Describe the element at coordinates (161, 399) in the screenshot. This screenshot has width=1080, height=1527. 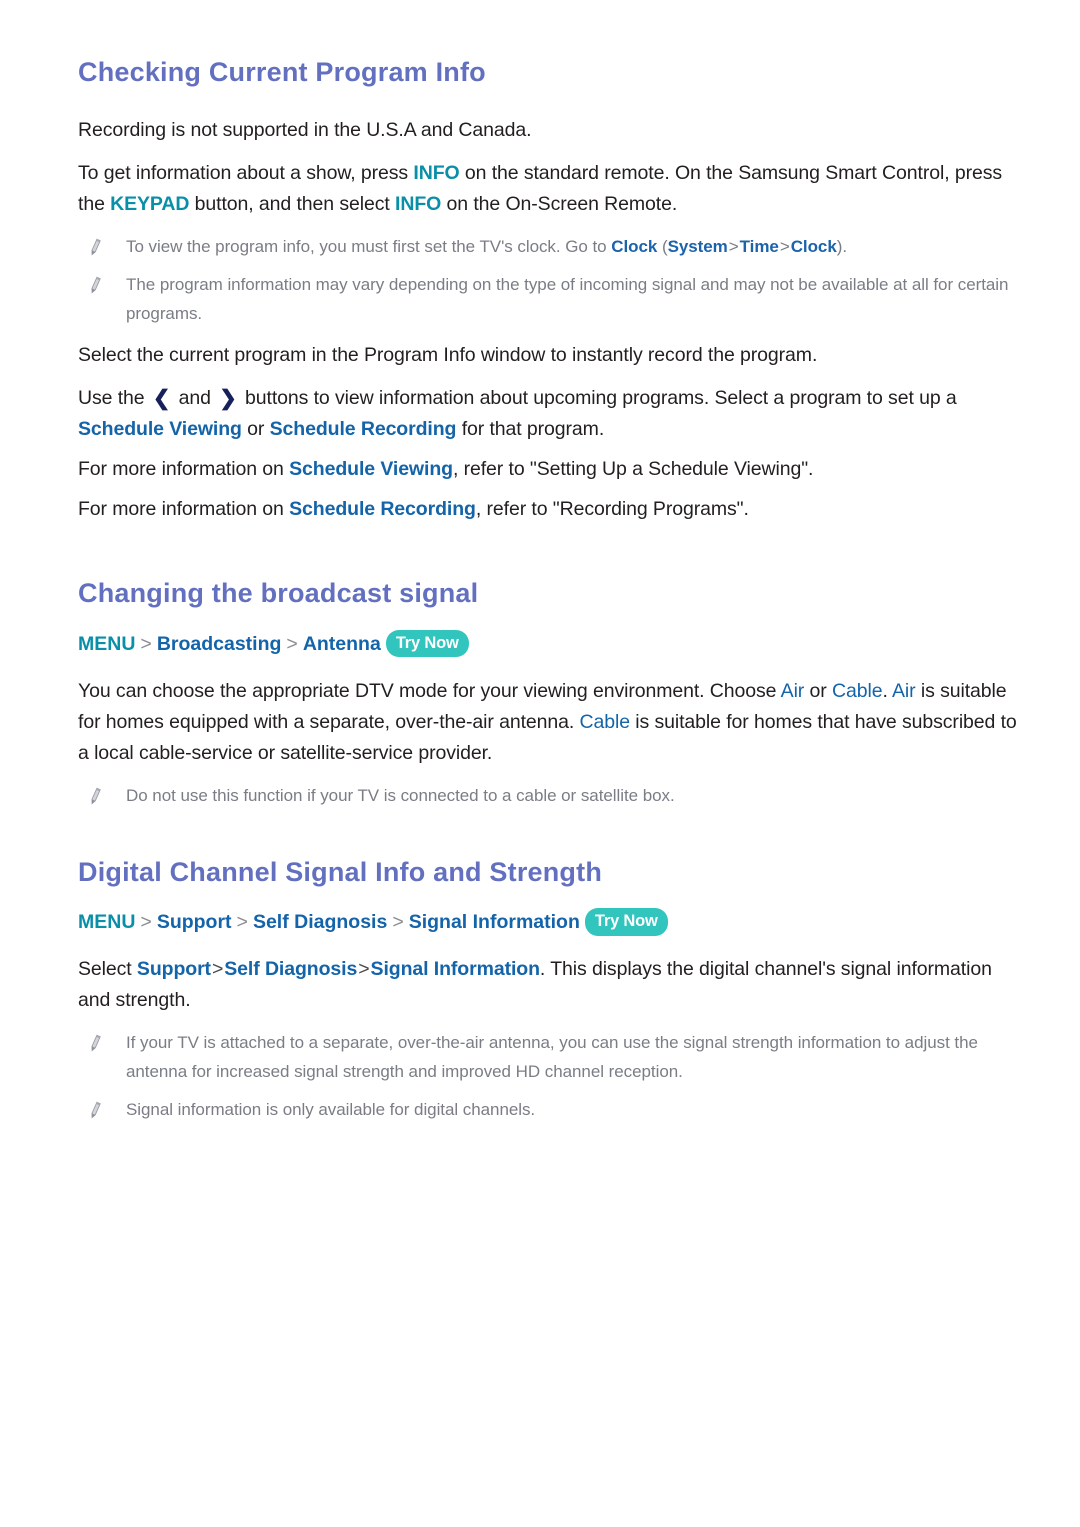
I see `chevron-left-icon: ❮` at that location.